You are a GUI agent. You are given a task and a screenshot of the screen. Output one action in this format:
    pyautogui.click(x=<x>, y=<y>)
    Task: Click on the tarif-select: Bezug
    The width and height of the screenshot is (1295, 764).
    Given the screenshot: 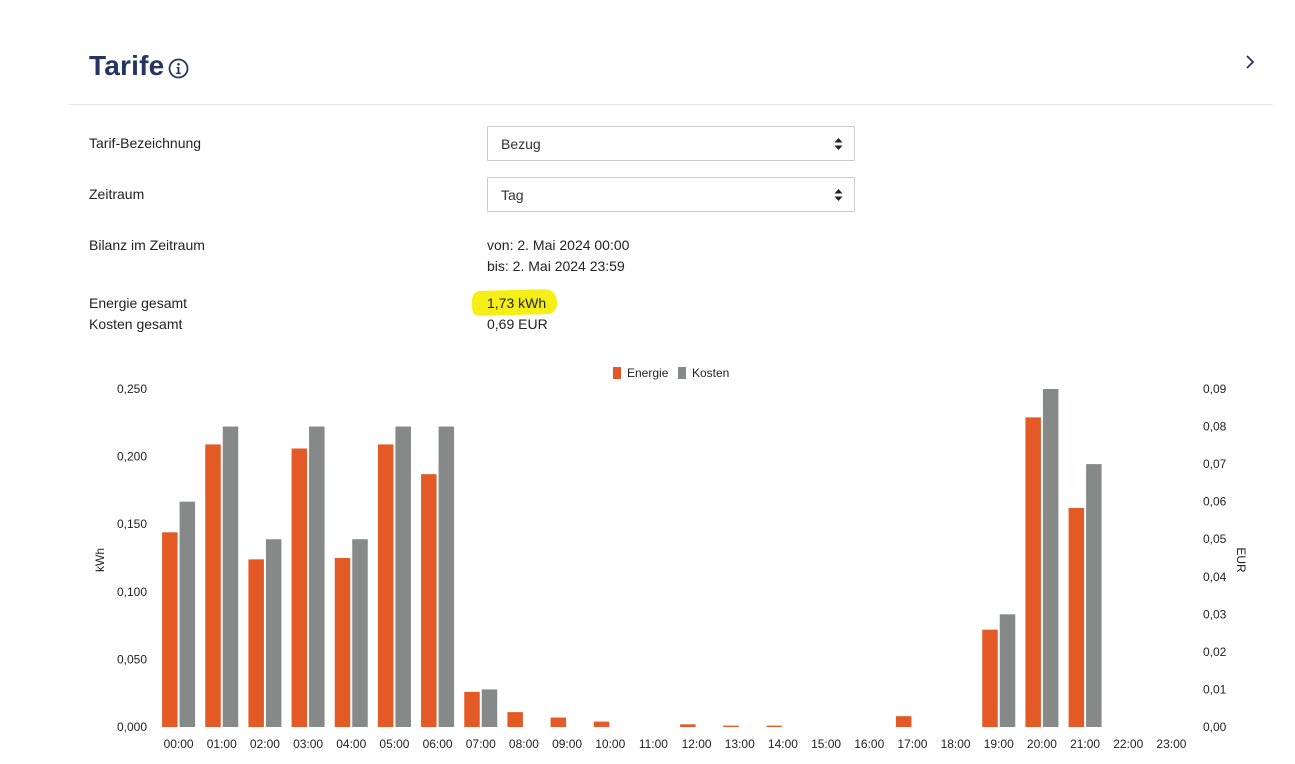 What is the action you would take?
    pyautogui.click(x=671, y=143)
    